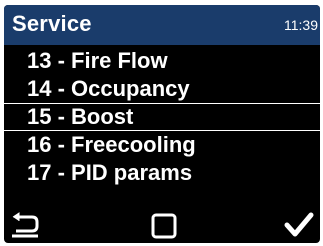  I want to click on menu-item-label: 16 - Freecooling, so click(111, 144).